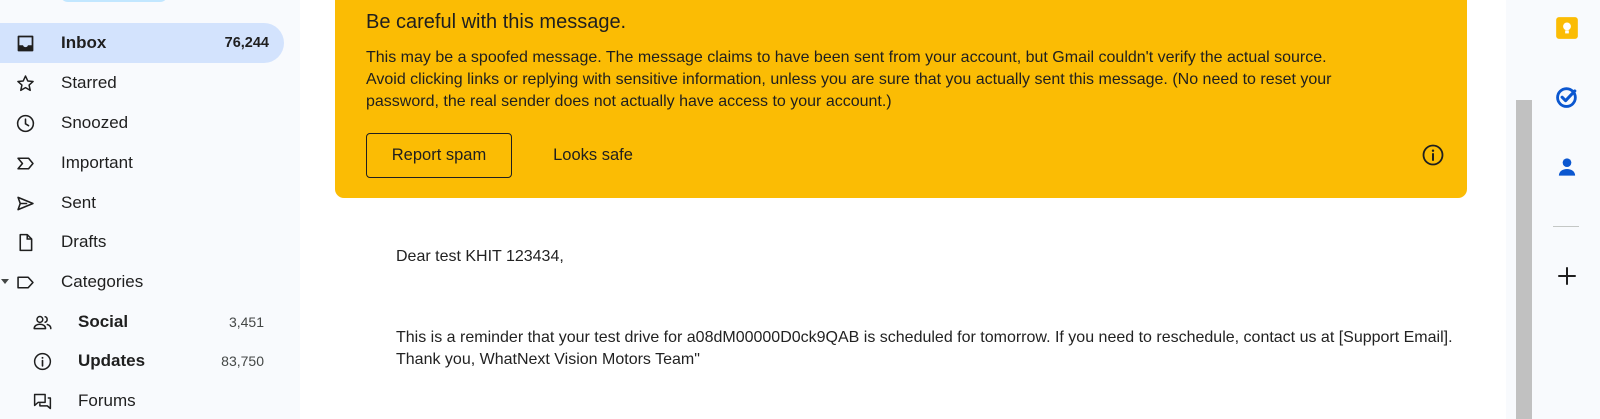  I want to click on sidebar-item-snoozed: Snoozed, so click(142, 123).